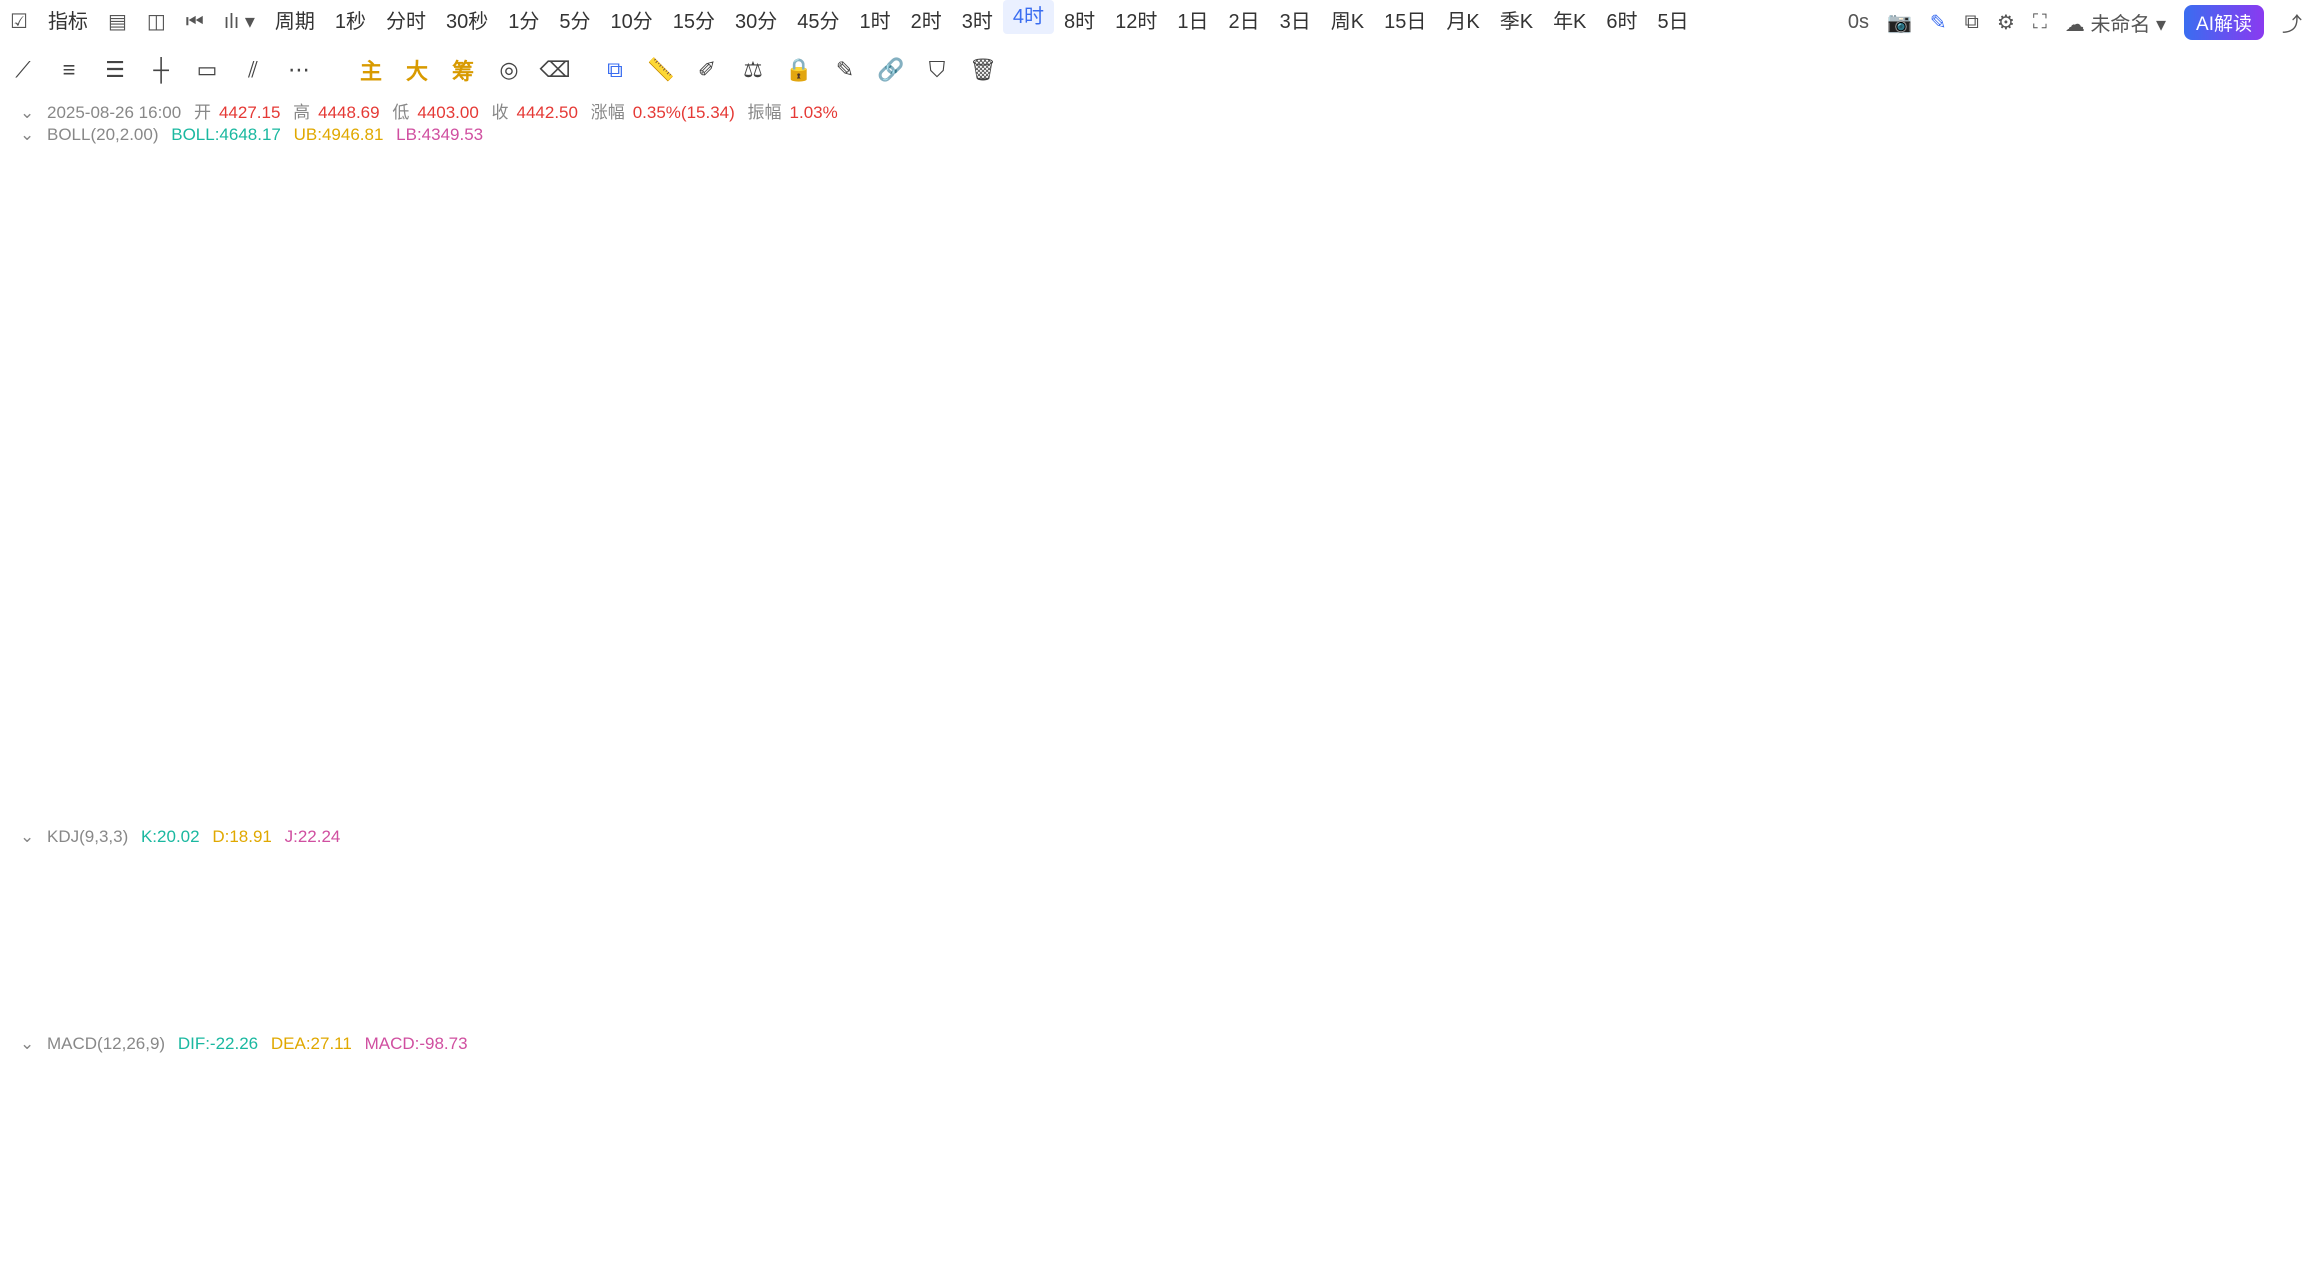  What do you see at coordinates (23, 70) in the screenshot?
I see `trend-line-icon: ⟋` at bounding box center [23, 70].